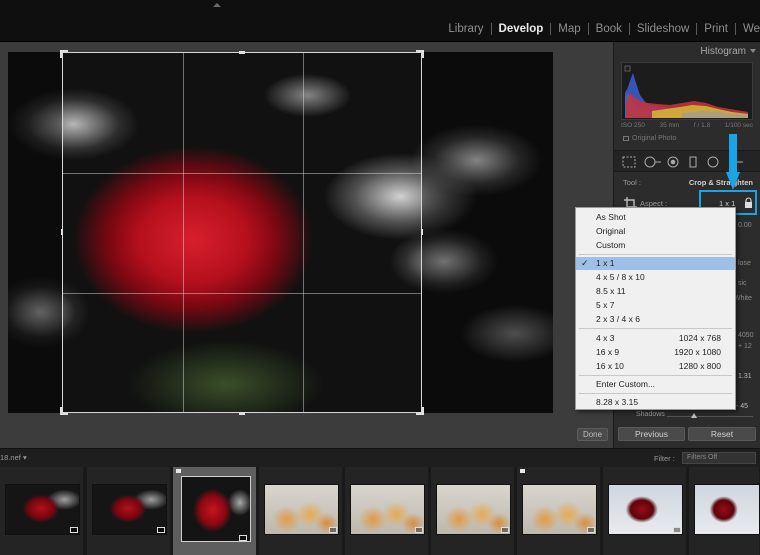 The height and width of the screenshot is (555, 760). What do you see at coordinates (649, 138) in the screenshot?
I see `original-photo-toggle: Original Photo` at bounding box center [649, 138].